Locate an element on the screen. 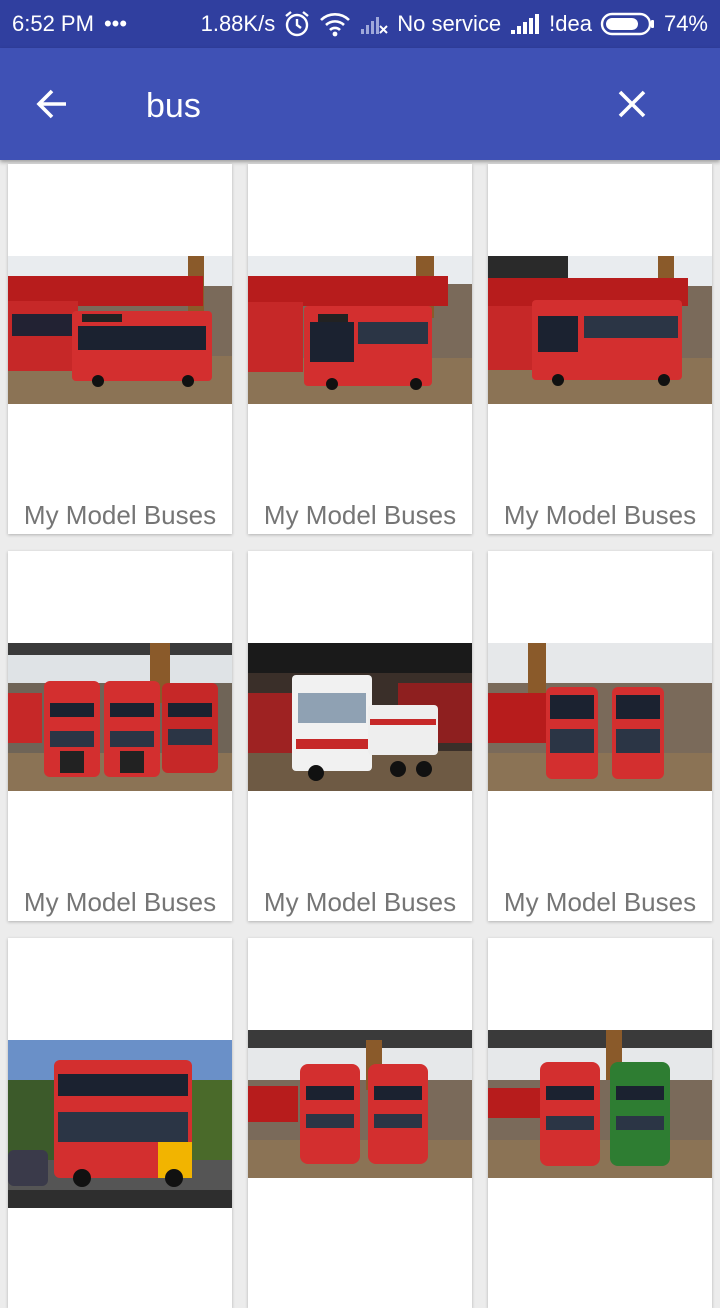 The width and height of the screenshot is (720, 1308). network-speed: 1.88K/s is located at coordinates (238, 23).